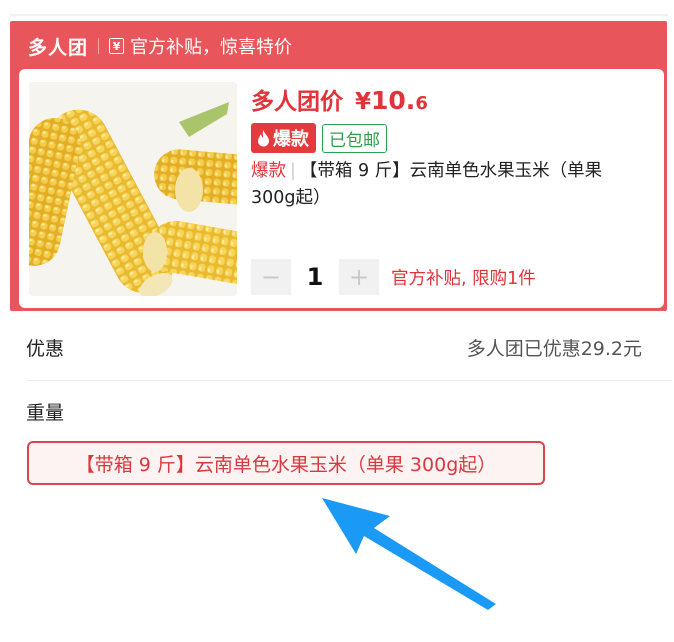 The image size is (674, 642). What do you see at coordinates (117, 46) in the screenshot?
I see `yen-tag-icon: ¥` at bounding box center [117, 46].